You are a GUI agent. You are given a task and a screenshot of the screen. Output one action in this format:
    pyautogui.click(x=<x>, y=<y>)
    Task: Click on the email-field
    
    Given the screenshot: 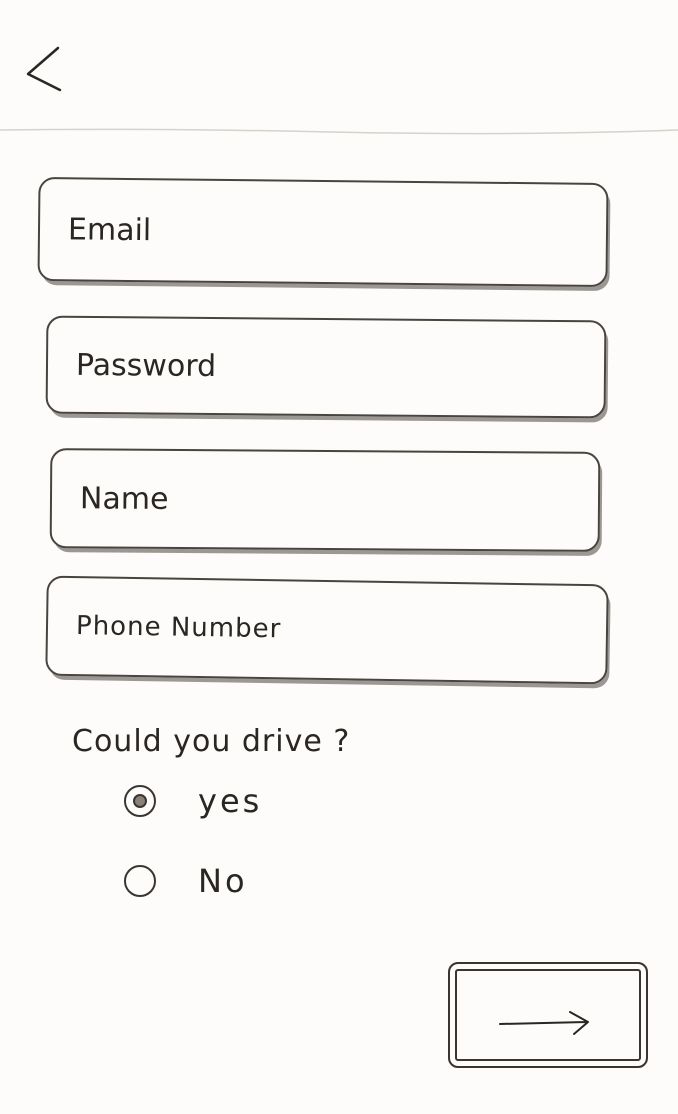 What is the action you would take?
    pyautogui.click(x=323, y=232)
    